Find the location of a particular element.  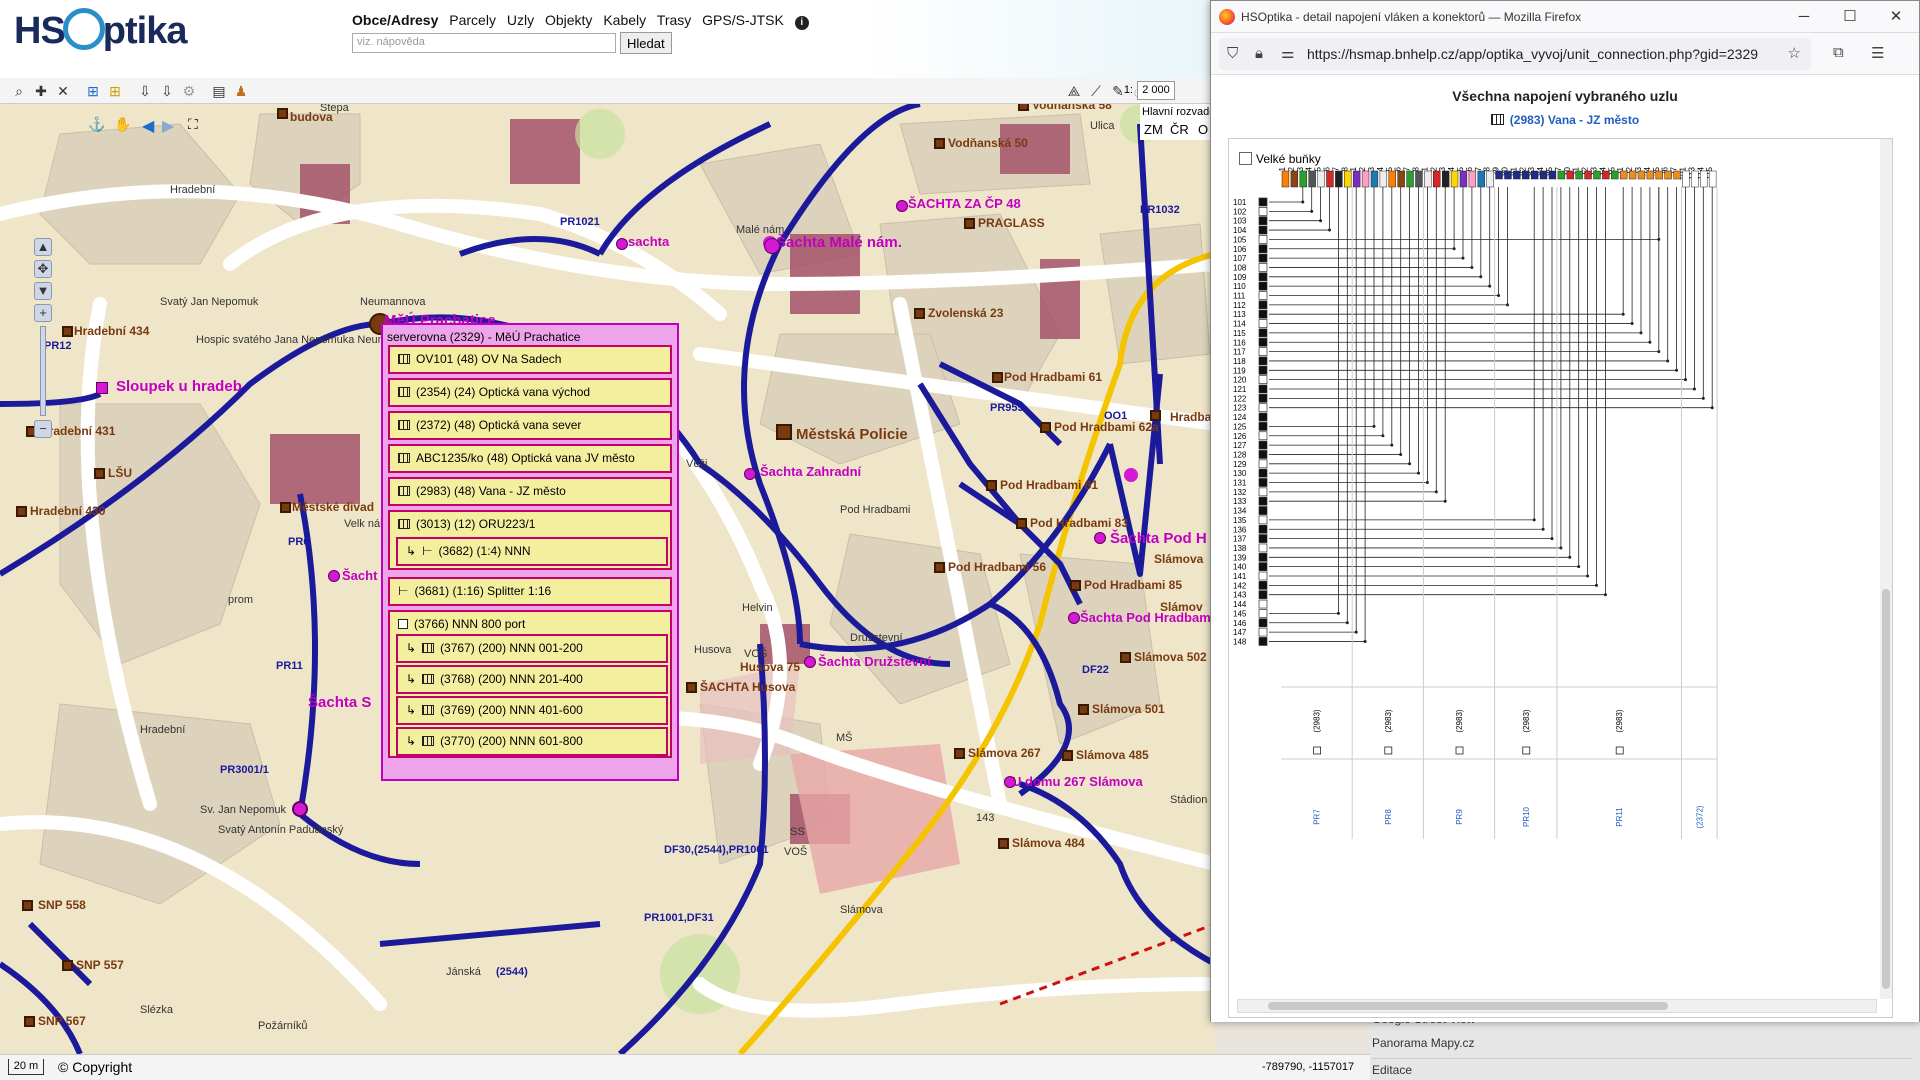

map-label: Městská Policie is located at coordinates (852, 434).